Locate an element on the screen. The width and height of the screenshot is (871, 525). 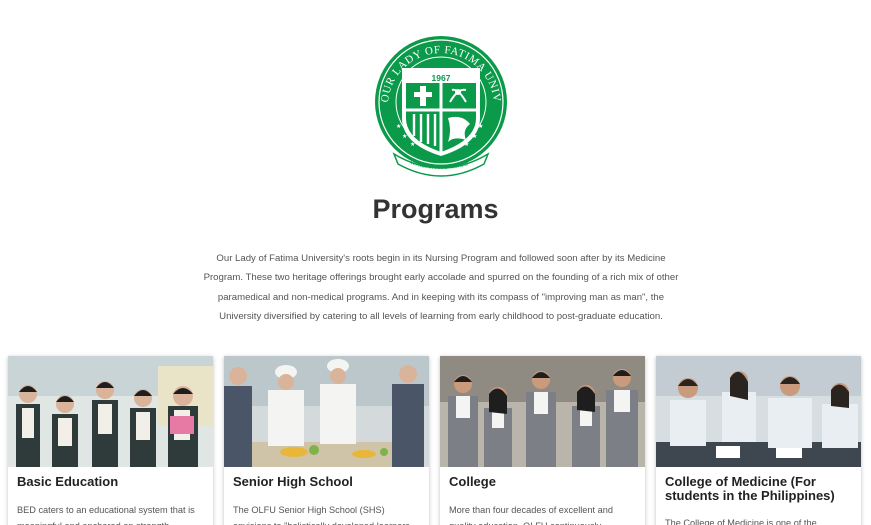
program-card-title: Senior High School is located at coordinates (328, 482).